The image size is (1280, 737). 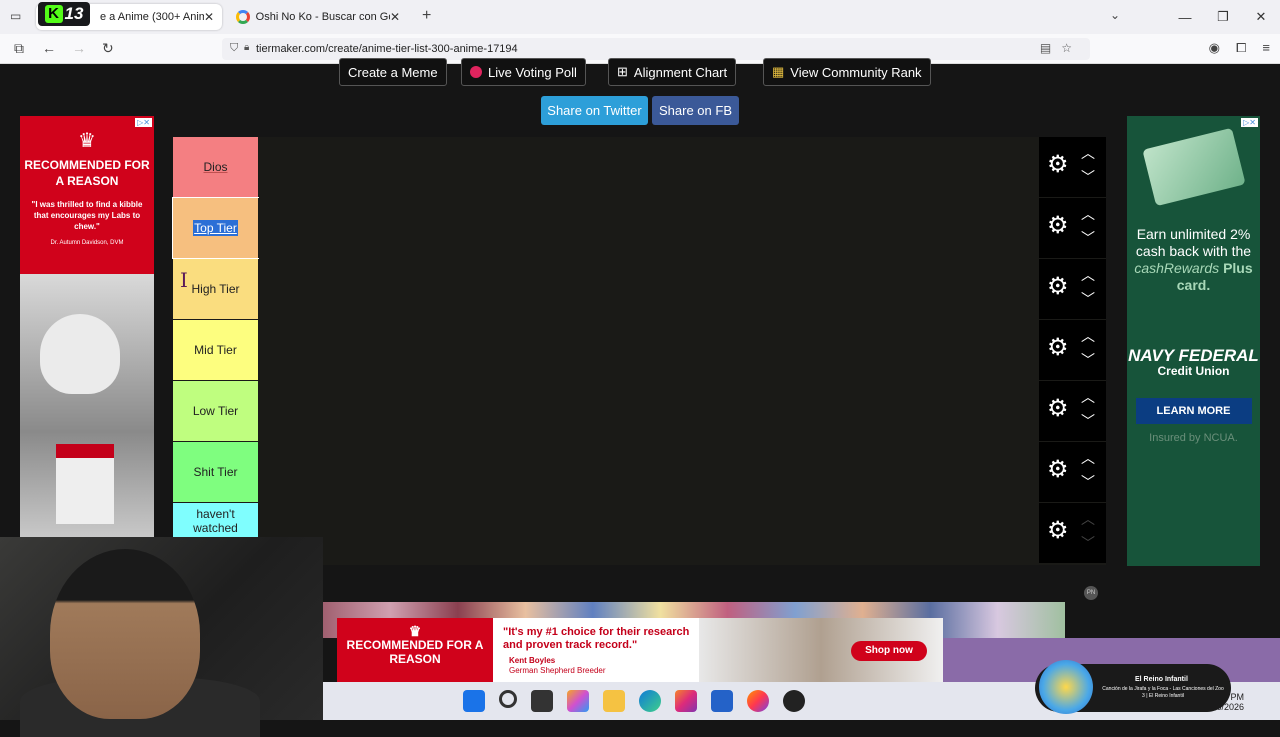 I want to click on share-fb-label: Share on FB, so click(x=695, y=110).